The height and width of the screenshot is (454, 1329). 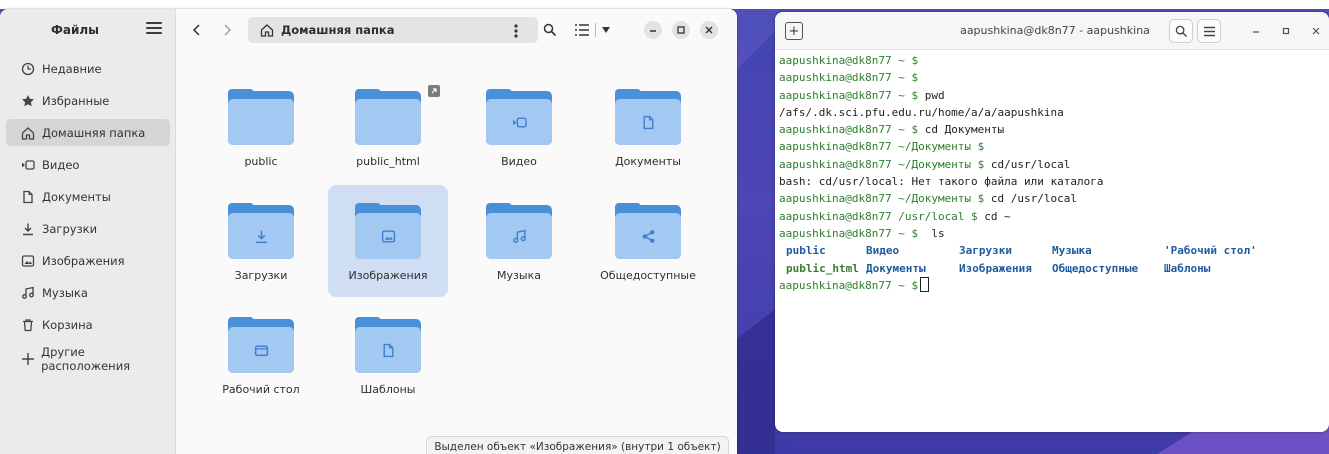 I want to click on sidebar-item-other-locations: Другие расположения, so click(x=88, y=358).